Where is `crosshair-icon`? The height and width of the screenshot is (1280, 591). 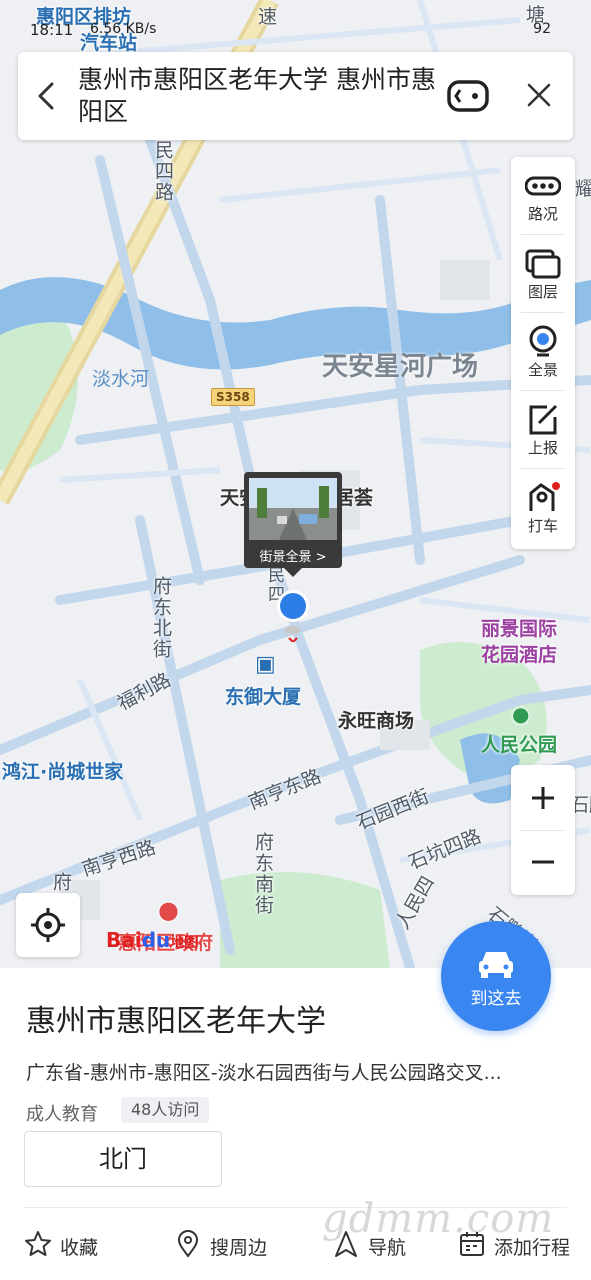
crosshair-icon is located at coordinates (48, 925).